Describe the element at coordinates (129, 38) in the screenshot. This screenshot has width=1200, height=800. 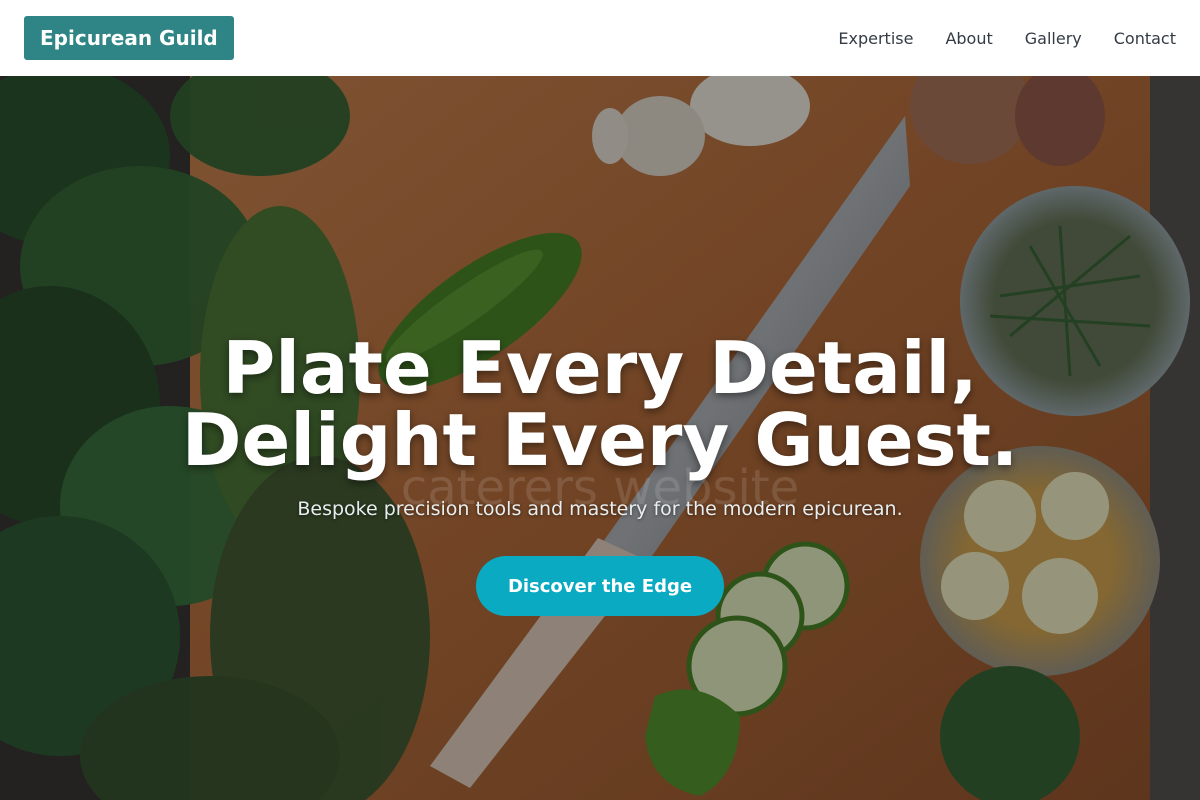
I see `brand-logo: Epicurean Guild` at that location.